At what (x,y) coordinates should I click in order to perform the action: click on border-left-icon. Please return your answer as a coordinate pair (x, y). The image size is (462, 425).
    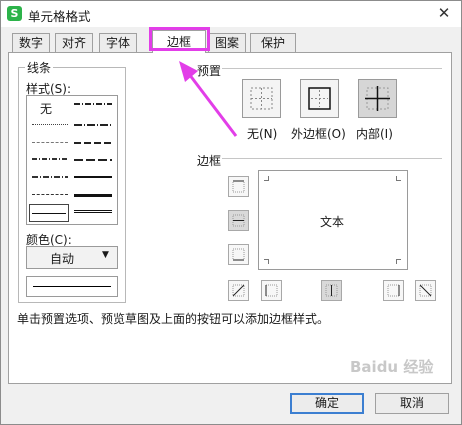
    Looking at the image, I should click on (271, 290).